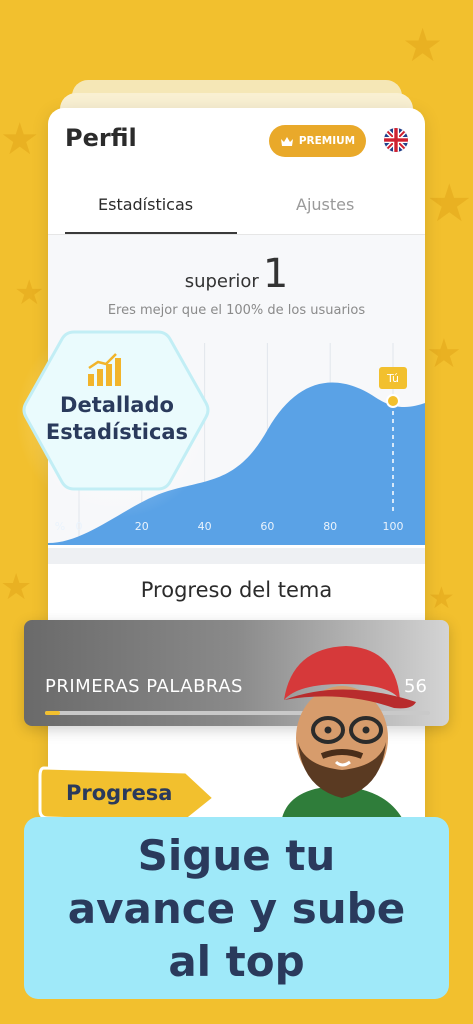 The height and width of the screenshot is (1024, 473). I want to click on premium-button: PREMIUM, so click(317, 141).